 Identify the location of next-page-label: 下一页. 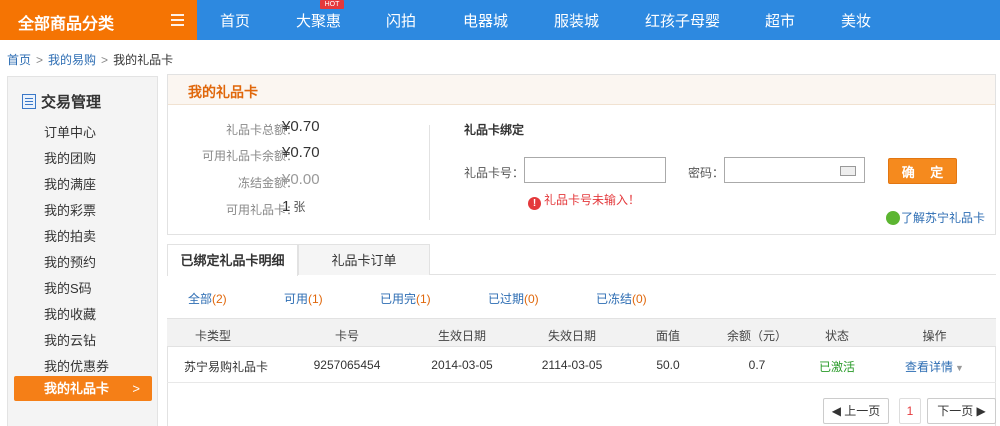
(955, 411).